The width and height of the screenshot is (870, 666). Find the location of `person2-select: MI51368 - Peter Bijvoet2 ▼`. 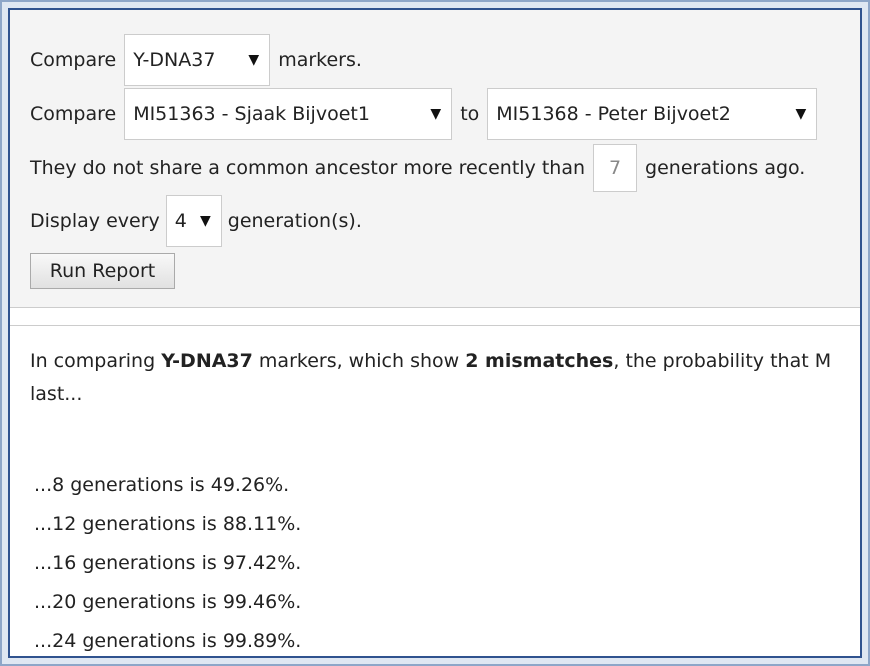

person2-select: MI51368 - Peter Bijvoet2 ▼ is located at coordinates (652, 114).